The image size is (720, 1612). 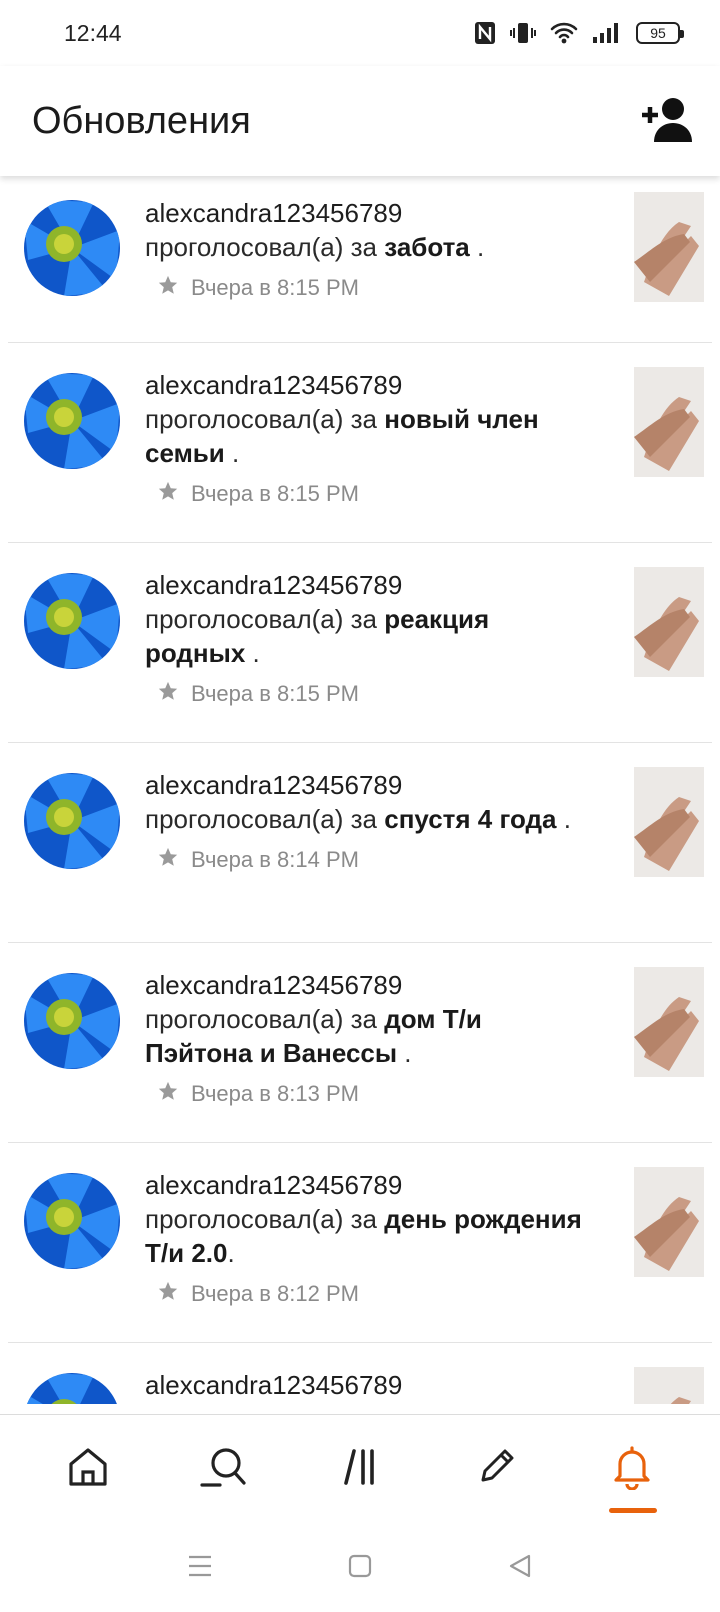 I want to click on action-text: проголосовал(а) за спустя 4 года ., so click(x=368, y=819).